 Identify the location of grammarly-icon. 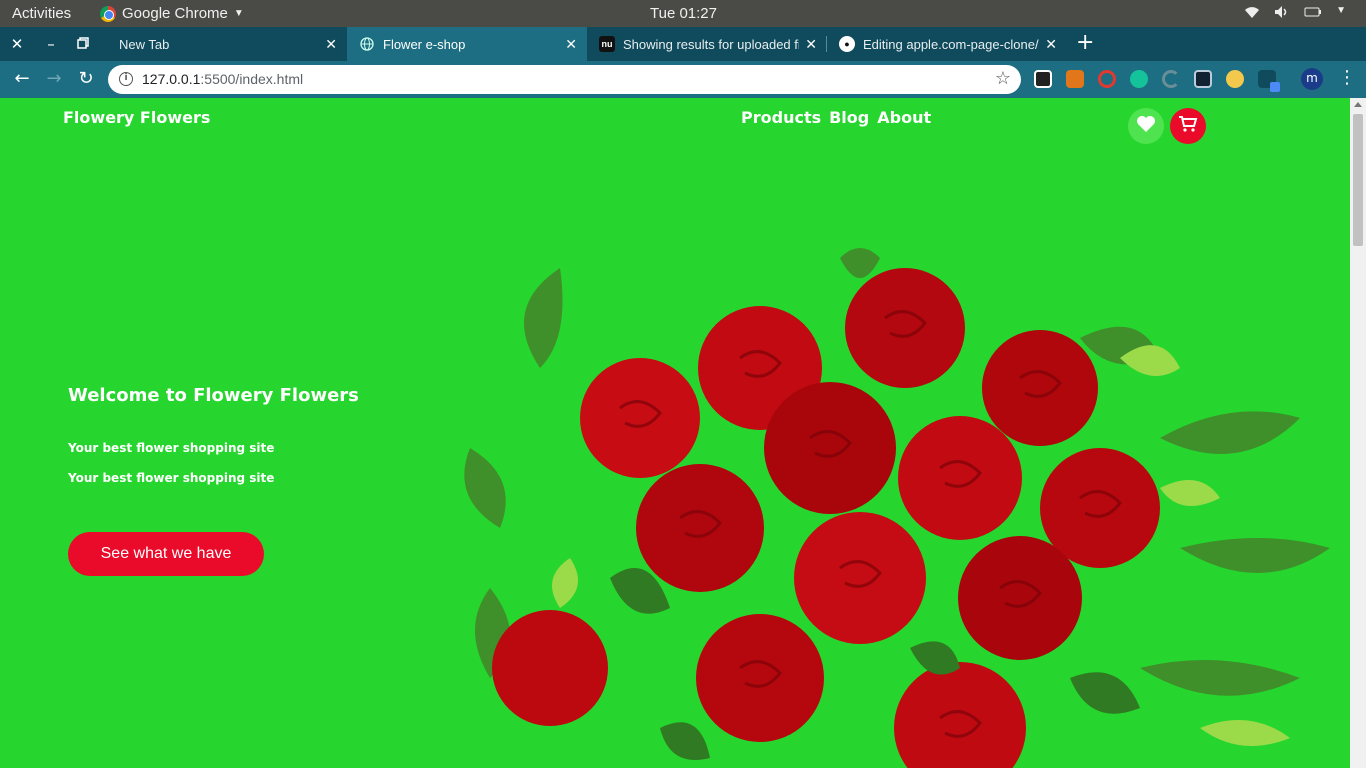
(1139, 79).